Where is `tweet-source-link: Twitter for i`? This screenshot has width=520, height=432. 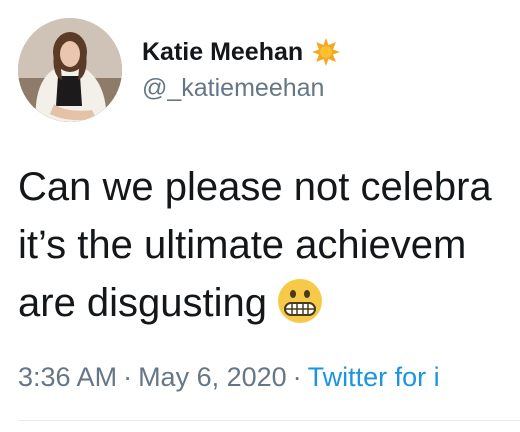 tweet-source-link: Twitter for i is located at coordinates (374, 377).